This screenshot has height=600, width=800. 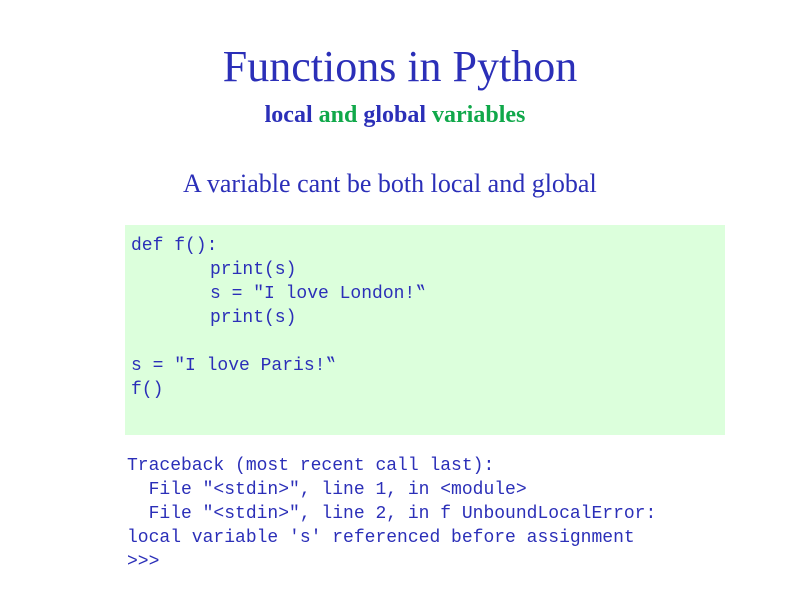 I want to click on code-line: s = "I love London!‟, so click(x=318, y=294).